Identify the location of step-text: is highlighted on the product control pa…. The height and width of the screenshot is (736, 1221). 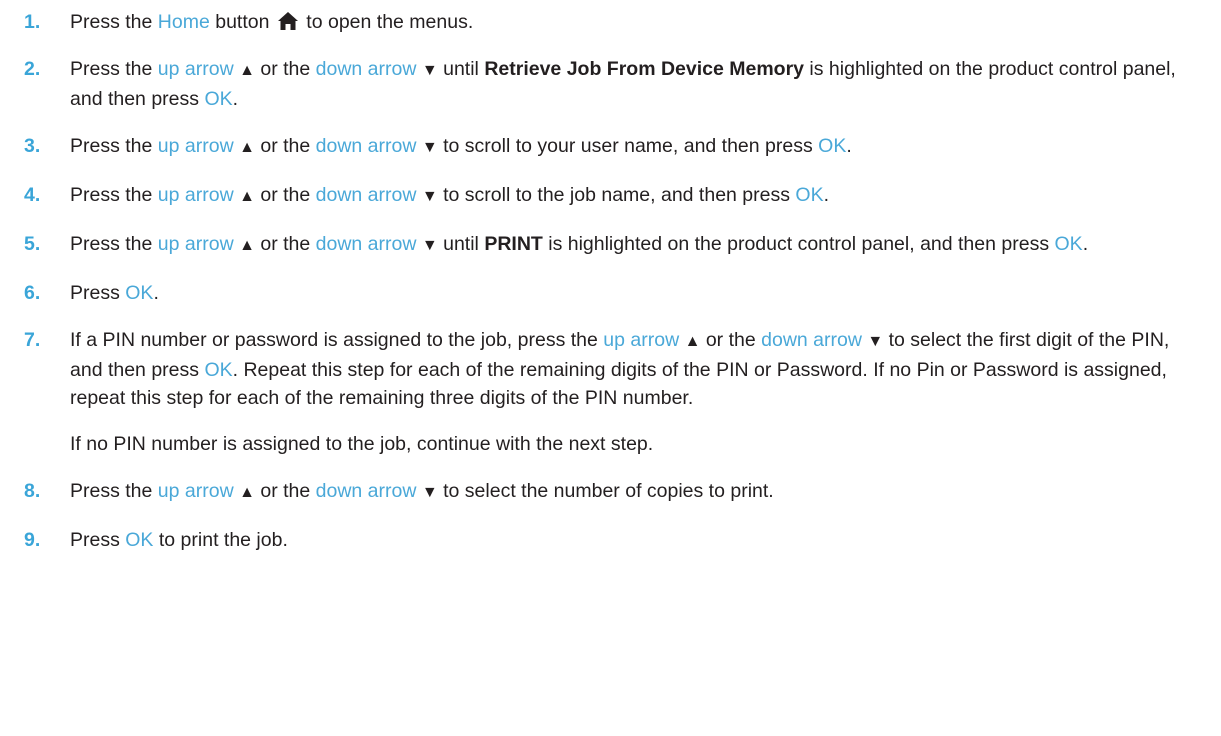
(798, 244).